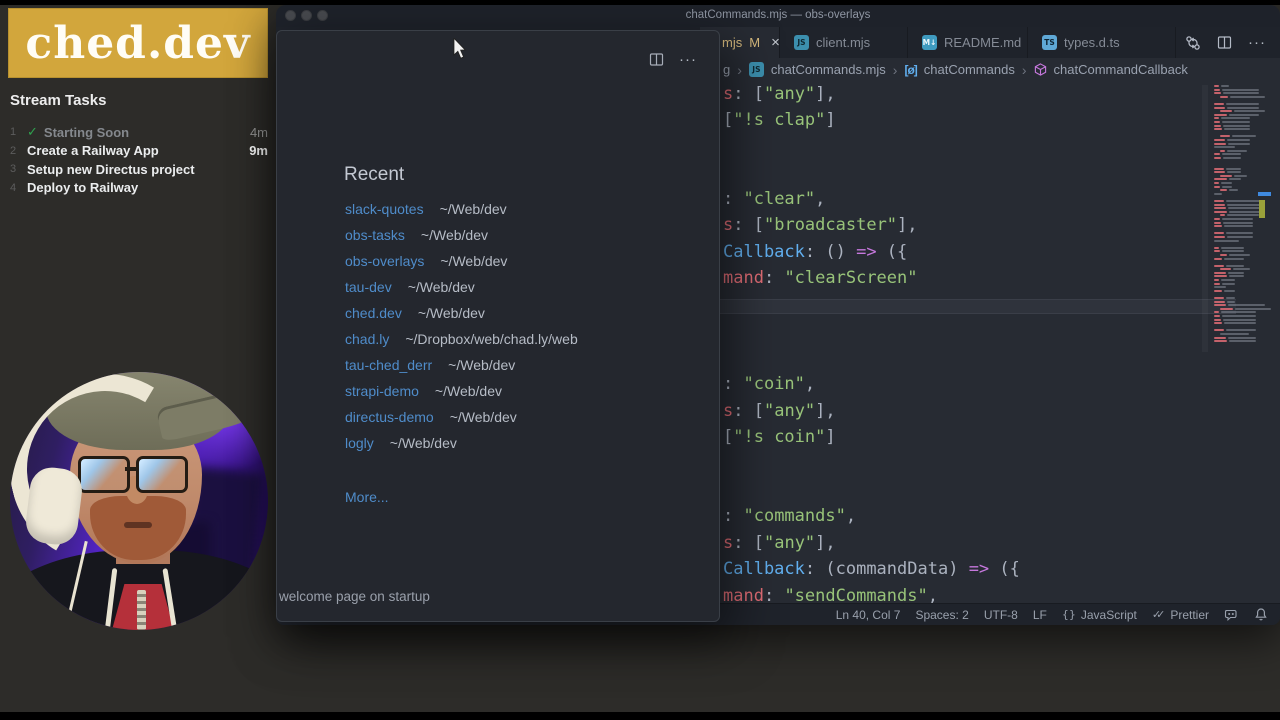 Image resolution: width=1280 pixels, height=720 pixels. What do you see at coordinates (111, 169) in the screenshot?
I see `task-label: Setup new Directus project` at bounding box center [111, 169].